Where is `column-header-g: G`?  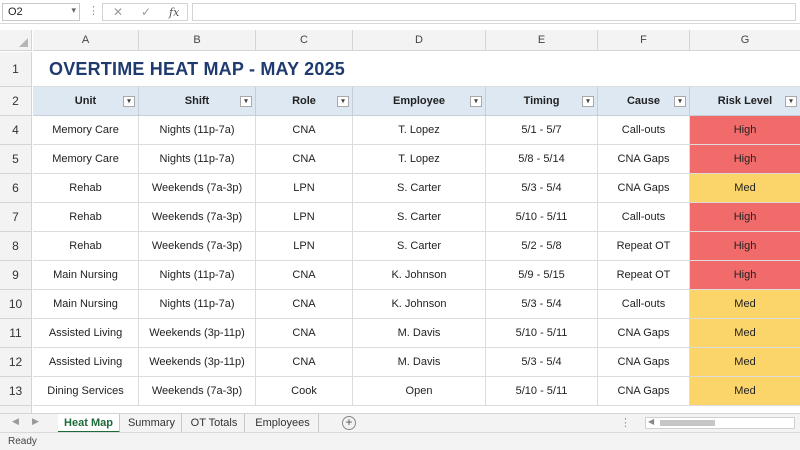 column-header-g: G is located at coordinates (745, 40).